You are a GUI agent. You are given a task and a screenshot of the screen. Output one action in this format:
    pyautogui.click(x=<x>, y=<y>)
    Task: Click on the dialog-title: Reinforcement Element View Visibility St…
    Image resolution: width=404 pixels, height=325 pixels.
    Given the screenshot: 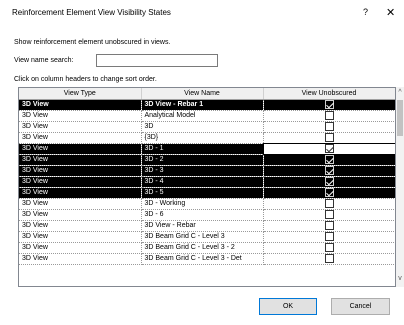 What is the action you would take?
    pyautogui.click(x=91, y=12)
    